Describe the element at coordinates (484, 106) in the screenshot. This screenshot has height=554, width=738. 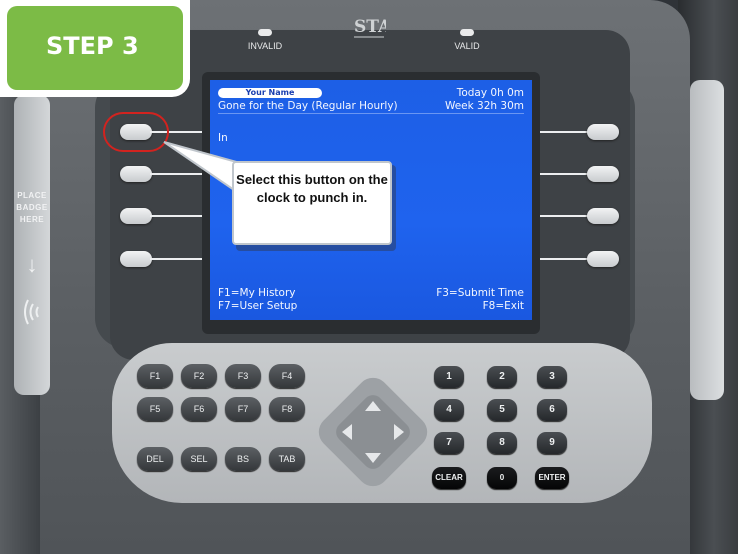
I see `week-hours: Week 32h 30m` at that location.